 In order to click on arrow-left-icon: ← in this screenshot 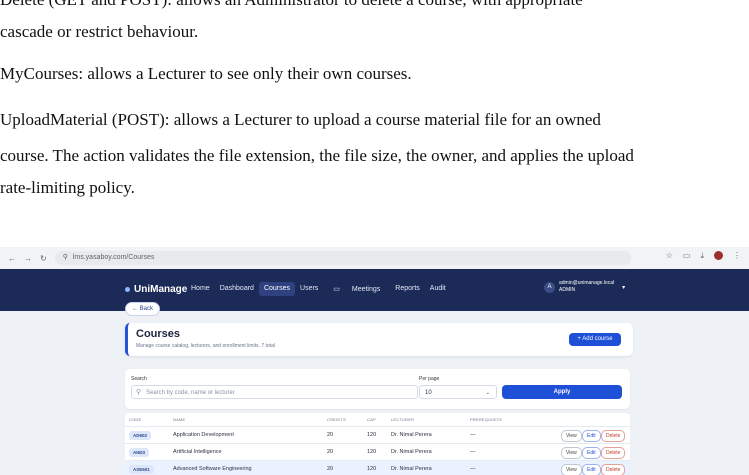, I will do `click(12, 258)`.